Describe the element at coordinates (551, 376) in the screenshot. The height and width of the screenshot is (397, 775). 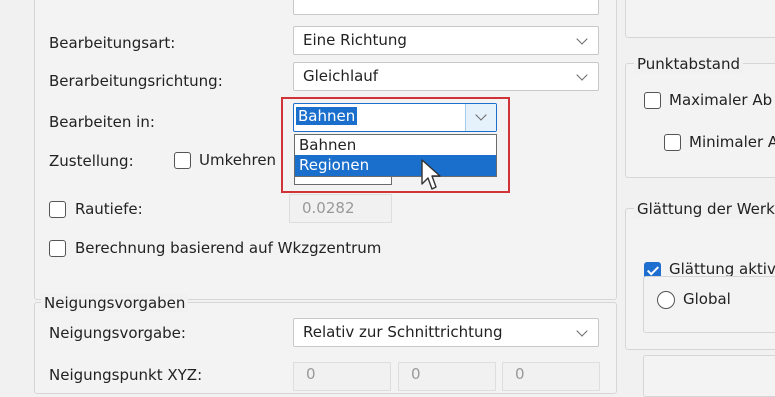
I see `neigung-z-input: 0` at that location.